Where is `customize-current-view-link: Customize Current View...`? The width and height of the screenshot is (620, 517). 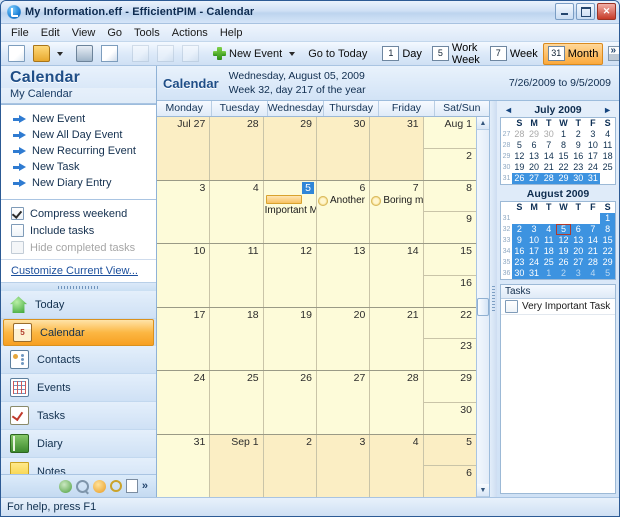
customize-current-view-link: Customize Current View... is located at coordinates (74, 271).